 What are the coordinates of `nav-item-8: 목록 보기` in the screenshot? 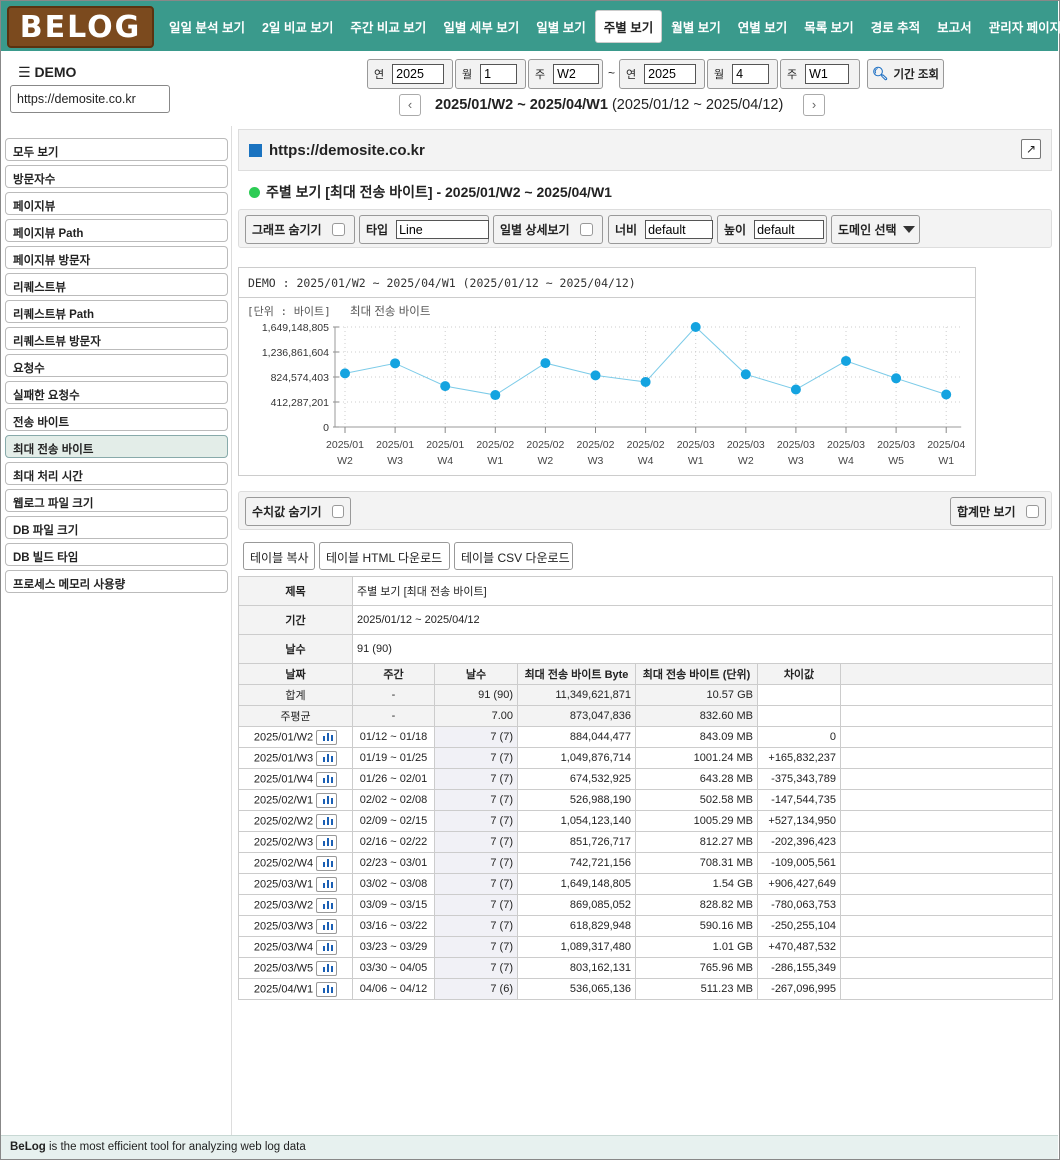 It's located at (828, 26).